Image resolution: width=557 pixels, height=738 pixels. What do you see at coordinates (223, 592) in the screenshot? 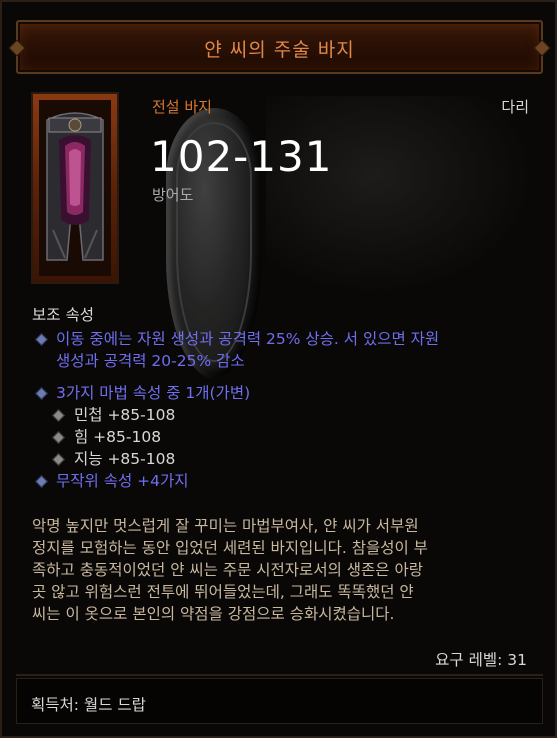
I see `flavor-line: 곳 않고 위험스런 전투에 뛰어들었는데, 그래도 똑똑했던 얀` at bounding box center [223, 592].